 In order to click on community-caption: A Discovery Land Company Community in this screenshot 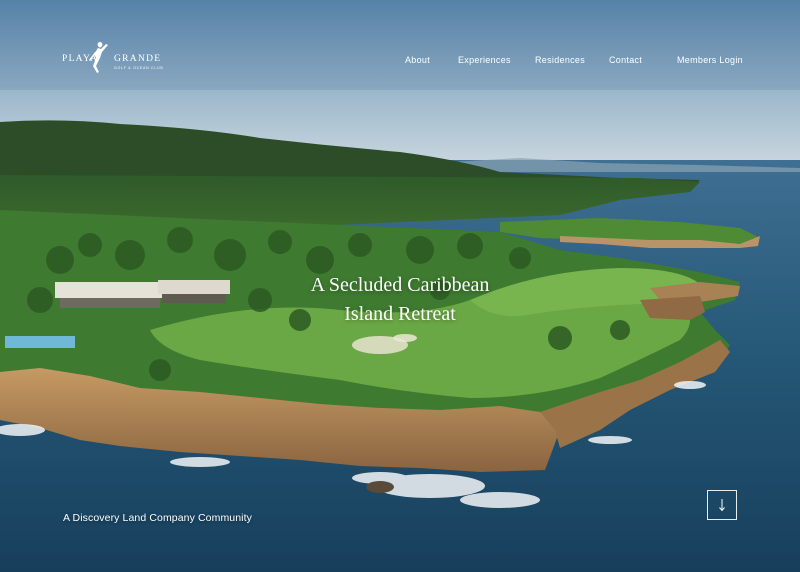, I will do `click(157, 518)`.